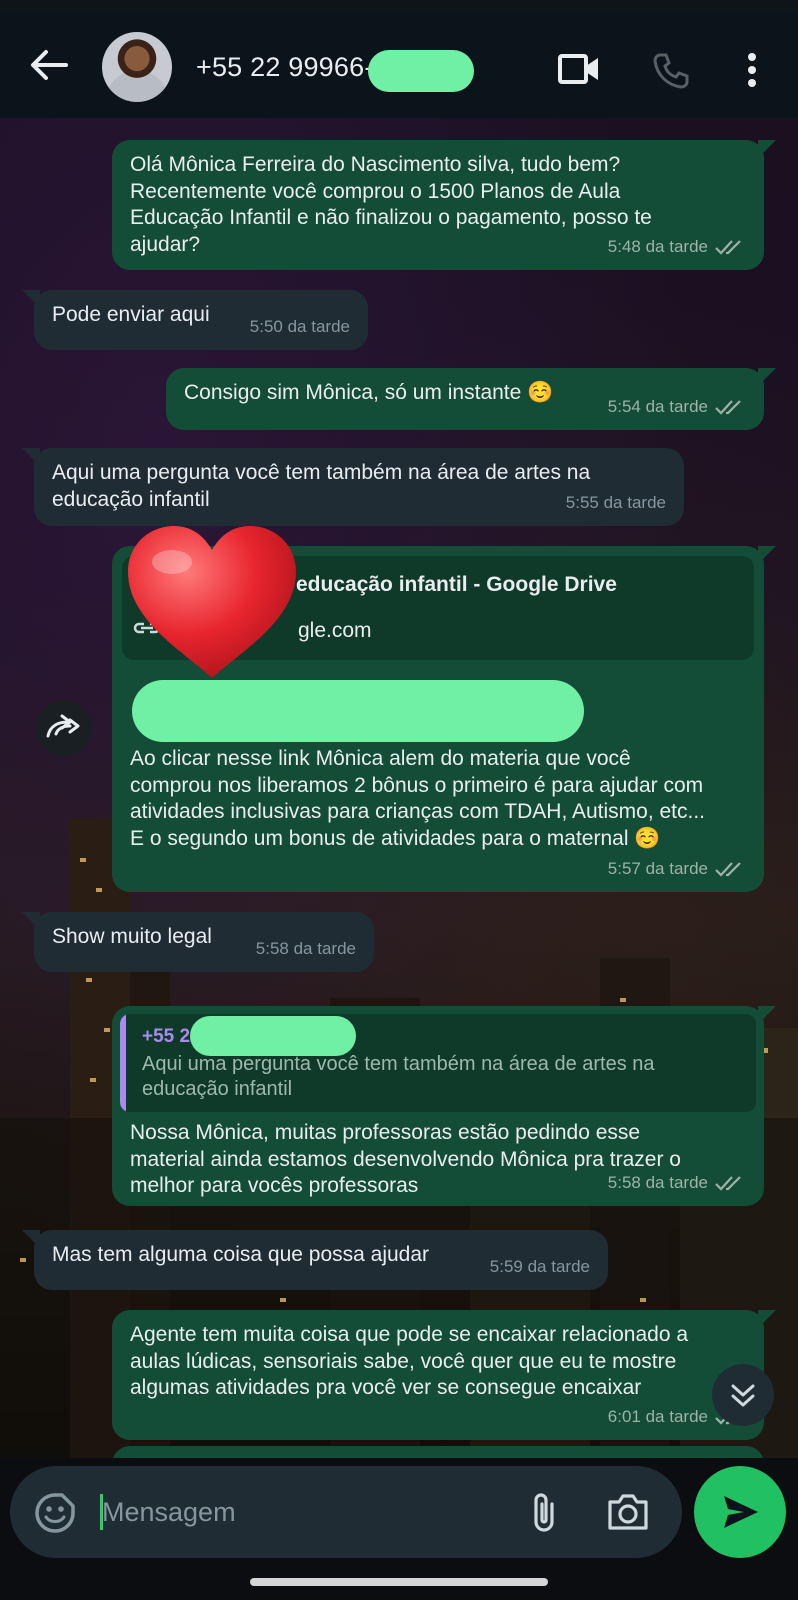 This screenshot has width=798, height=1600. What do you see at coordinates (657, 406) in the screenshot?
I see `message-time: 5:54 da tarde` at bounding box center [657, 406].